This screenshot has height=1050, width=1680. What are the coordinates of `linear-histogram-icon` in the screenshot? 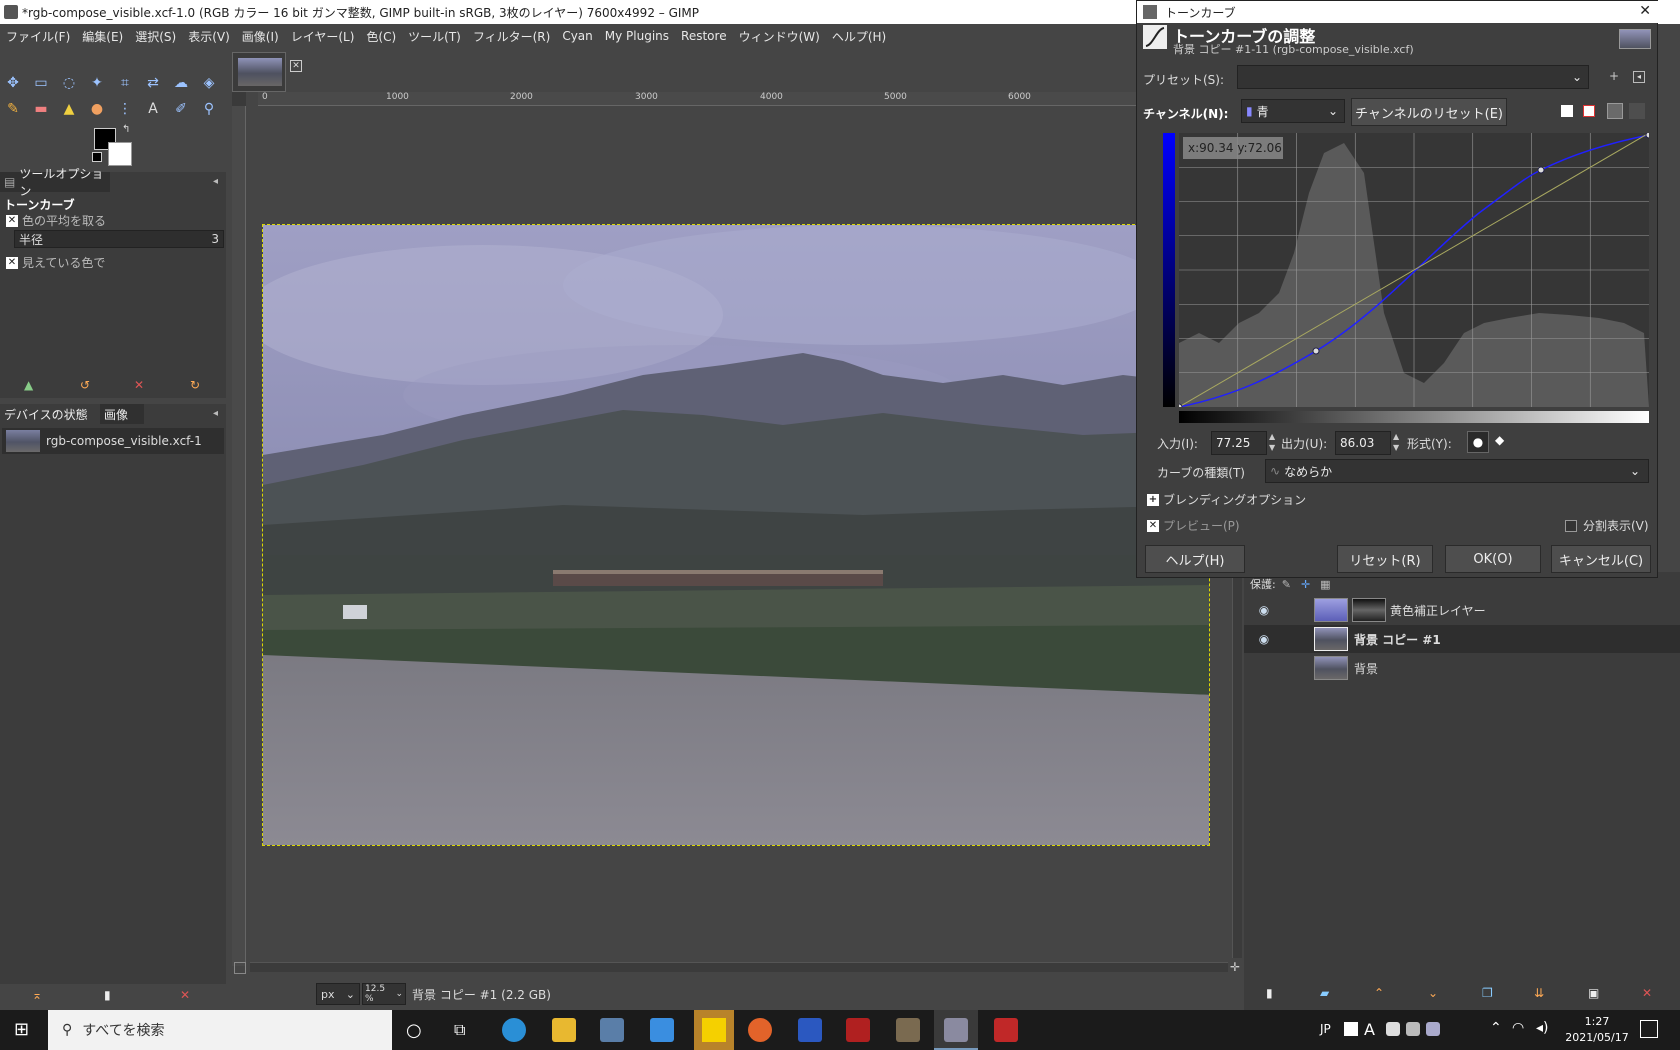 It's located at (1567, 111).